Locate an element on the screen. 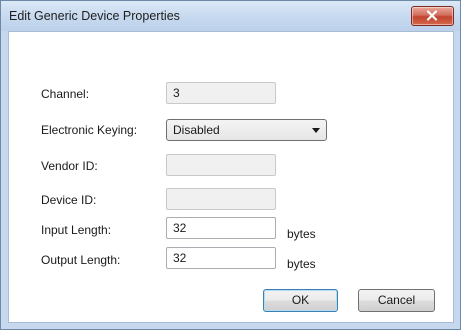  output-length-field: 32 is located at coordinates (221, 258).